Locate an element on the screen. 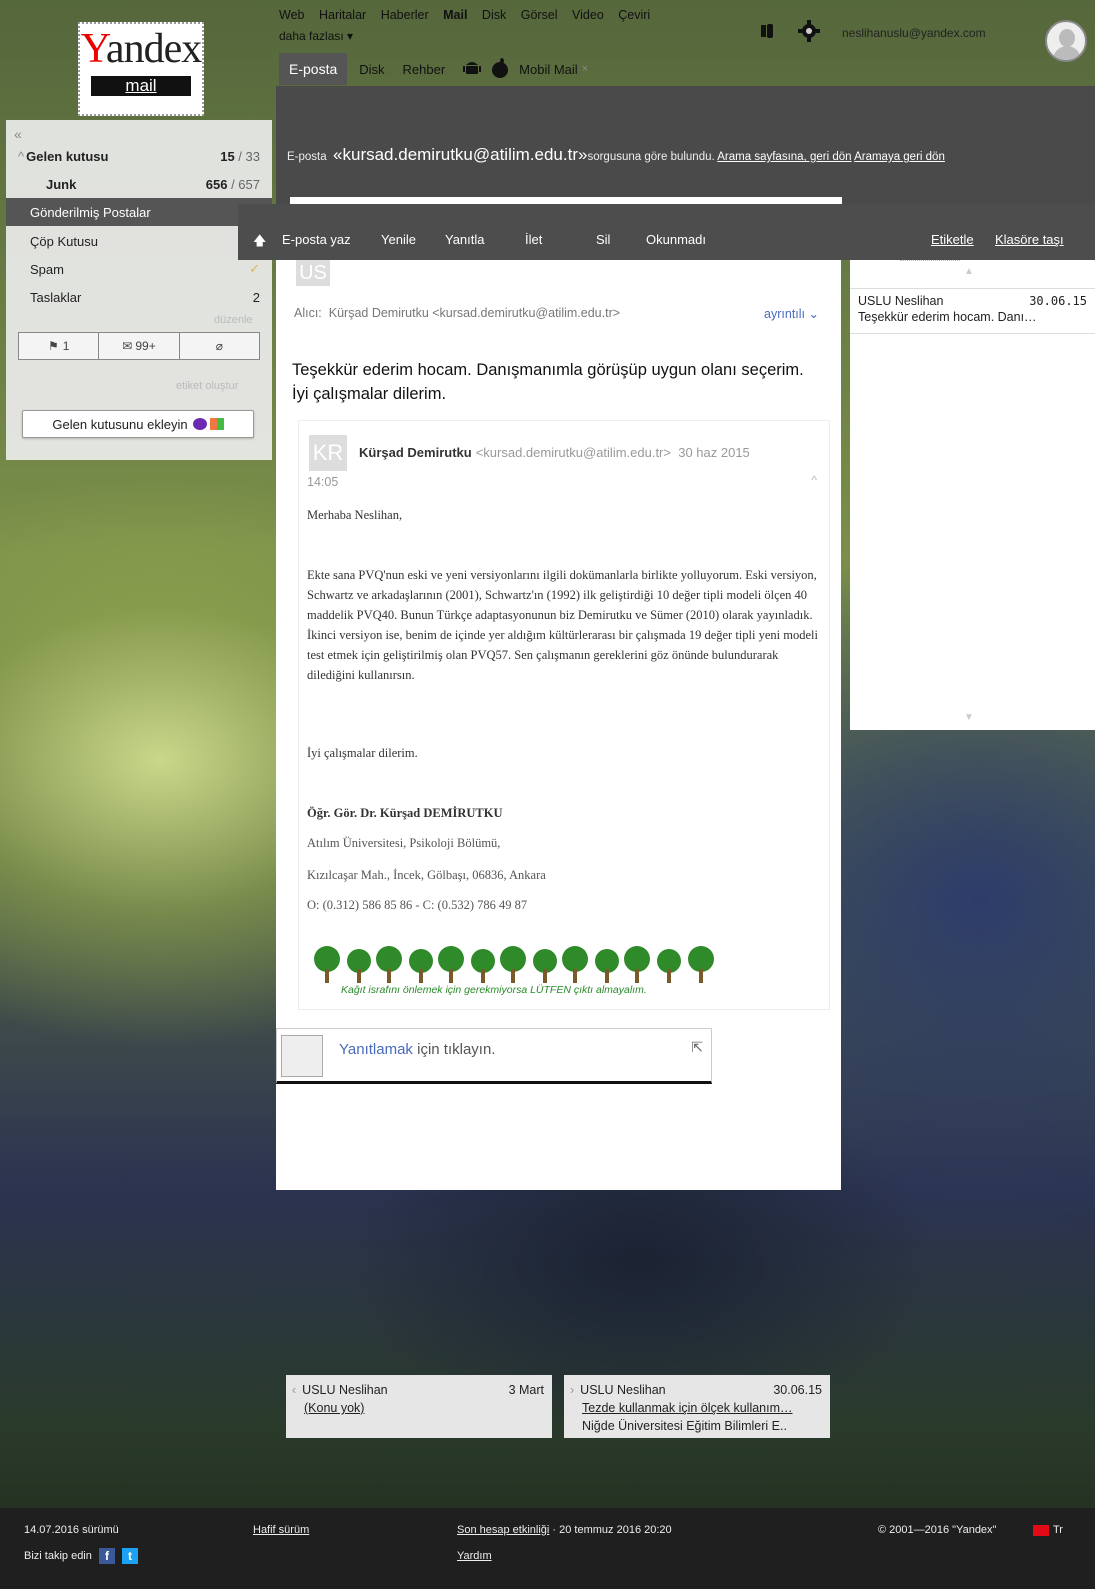  sidebar-item-junk: Junk 656 / 657 is located at coordinates (139, 184).